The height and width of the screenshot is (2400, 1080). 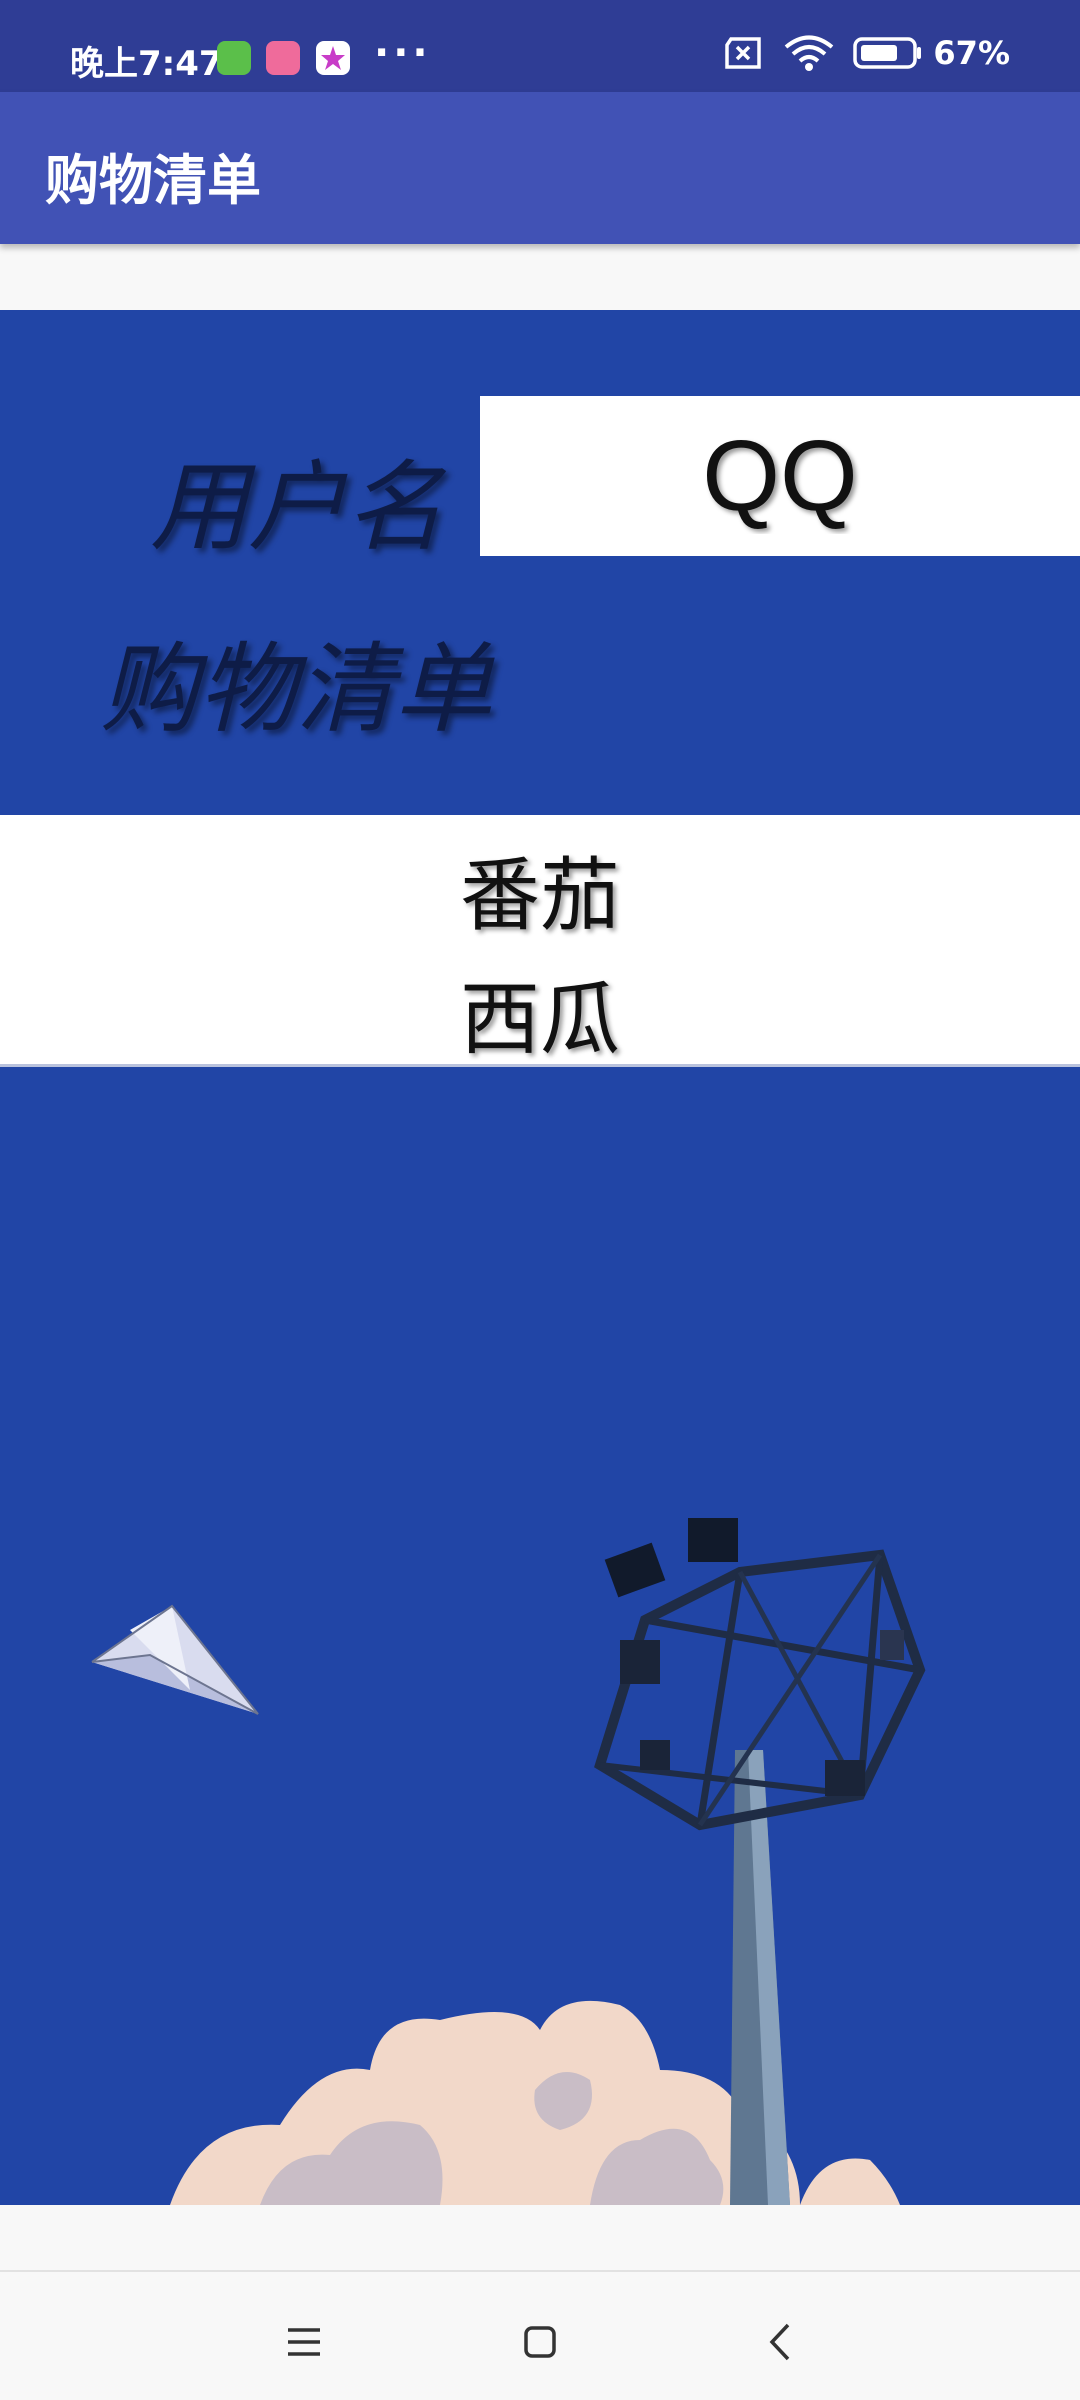 I want to click on clouds-illustration, so click(x=535, y=2102).